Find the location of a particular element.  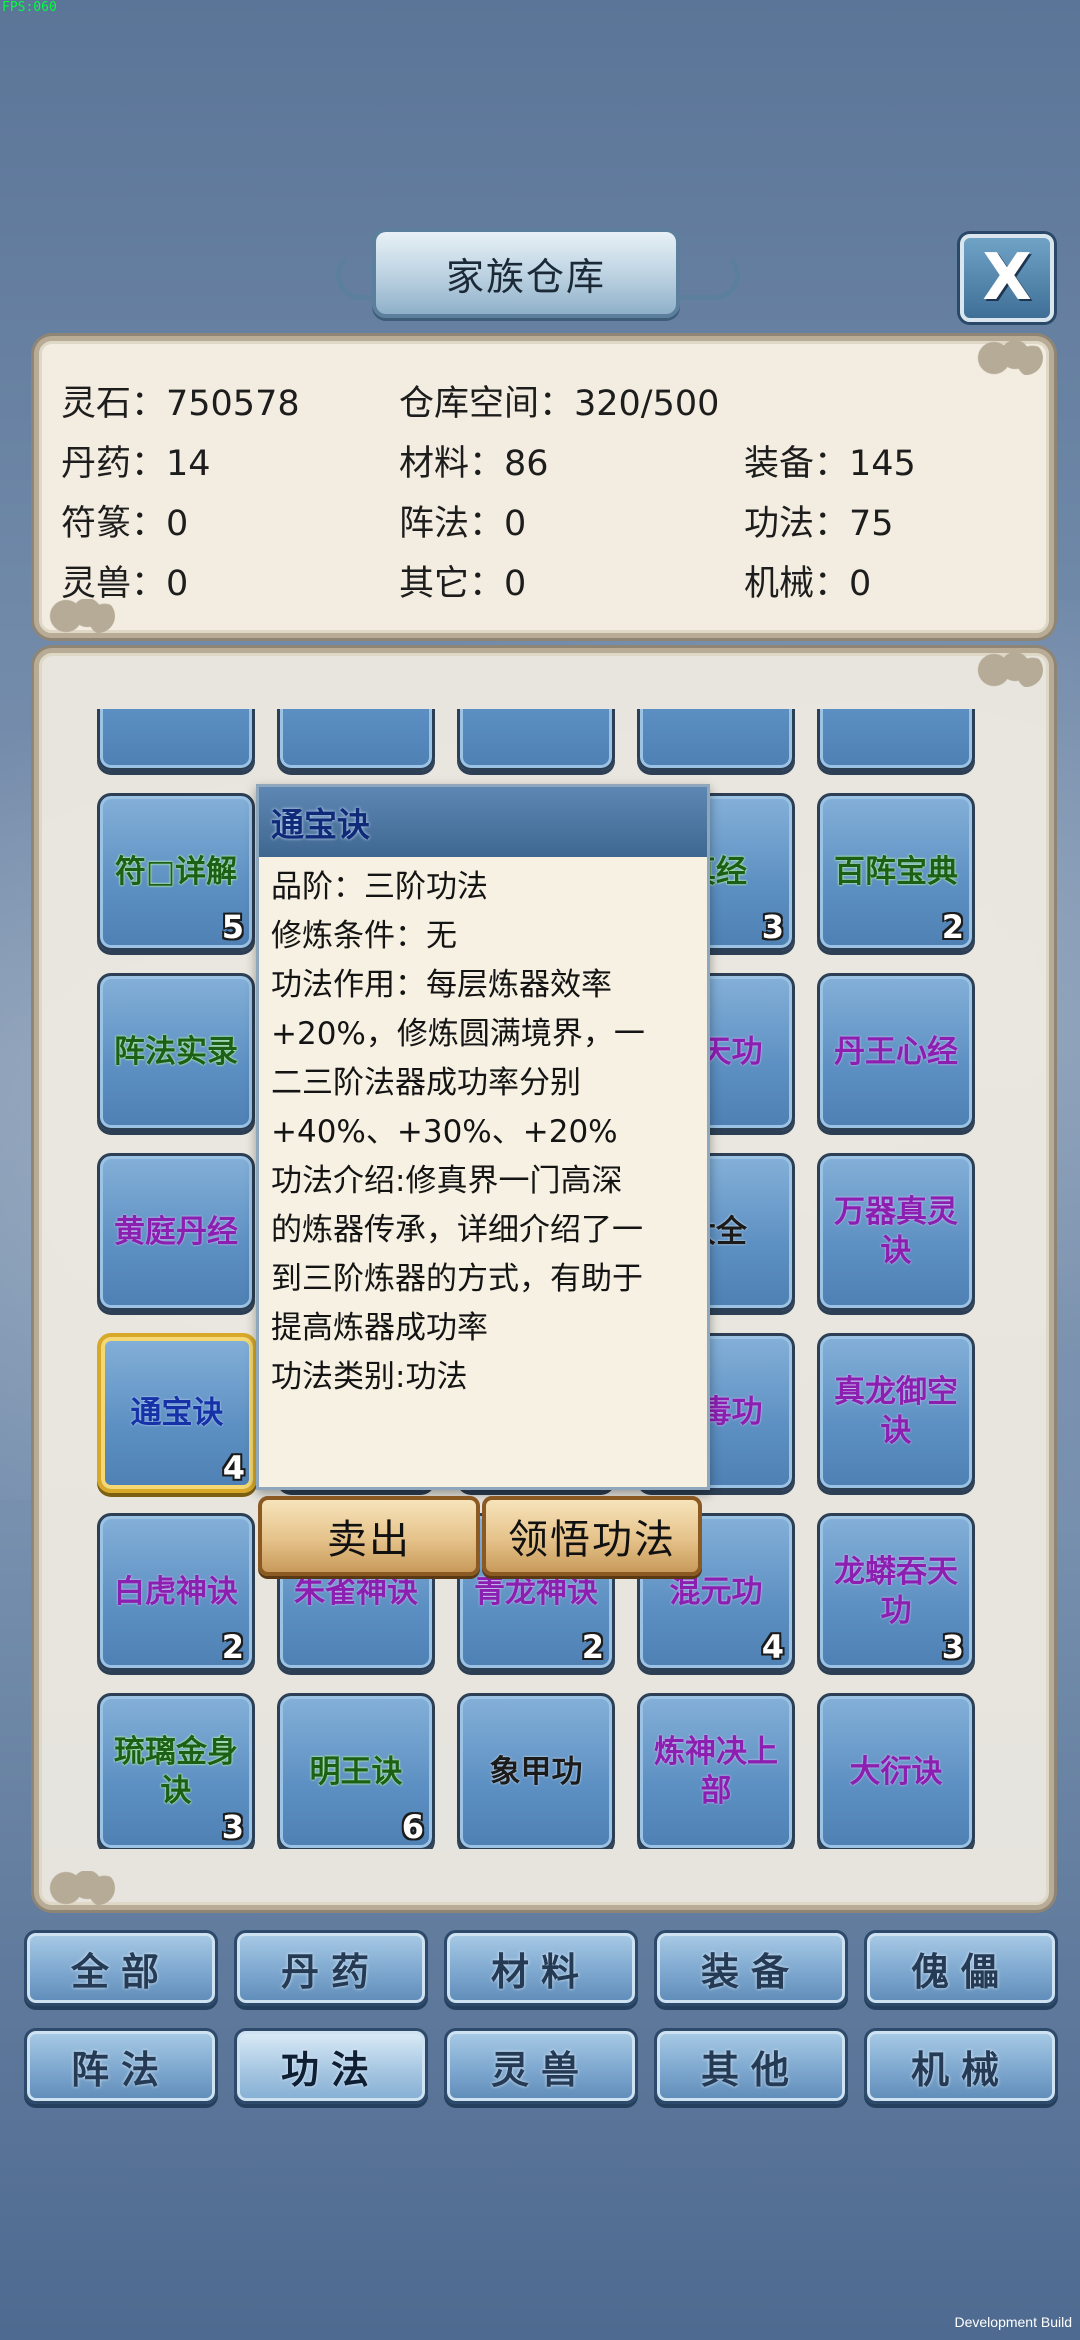

item-name: 象甲功 is located at coordinates (536, 1771).